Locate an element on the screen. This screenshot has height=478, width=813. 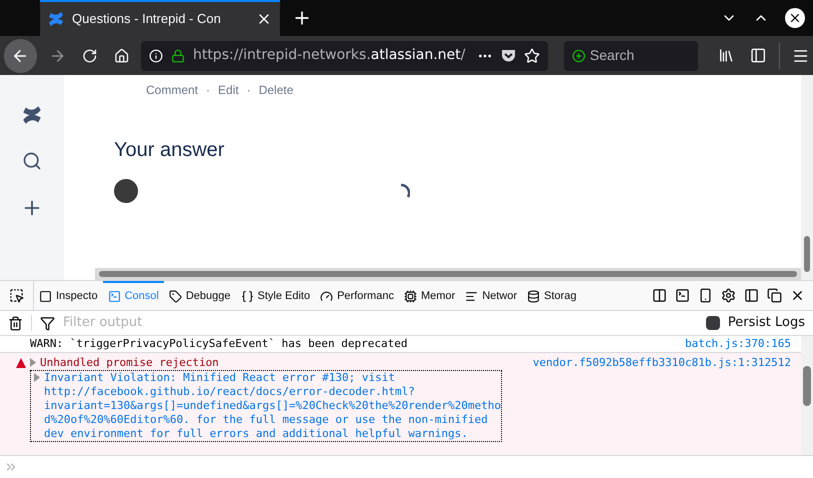
warn-message: WARN: `triggerPrivacyPolicySafeEvent` has been deprecated is located at coordinates (219, 344).